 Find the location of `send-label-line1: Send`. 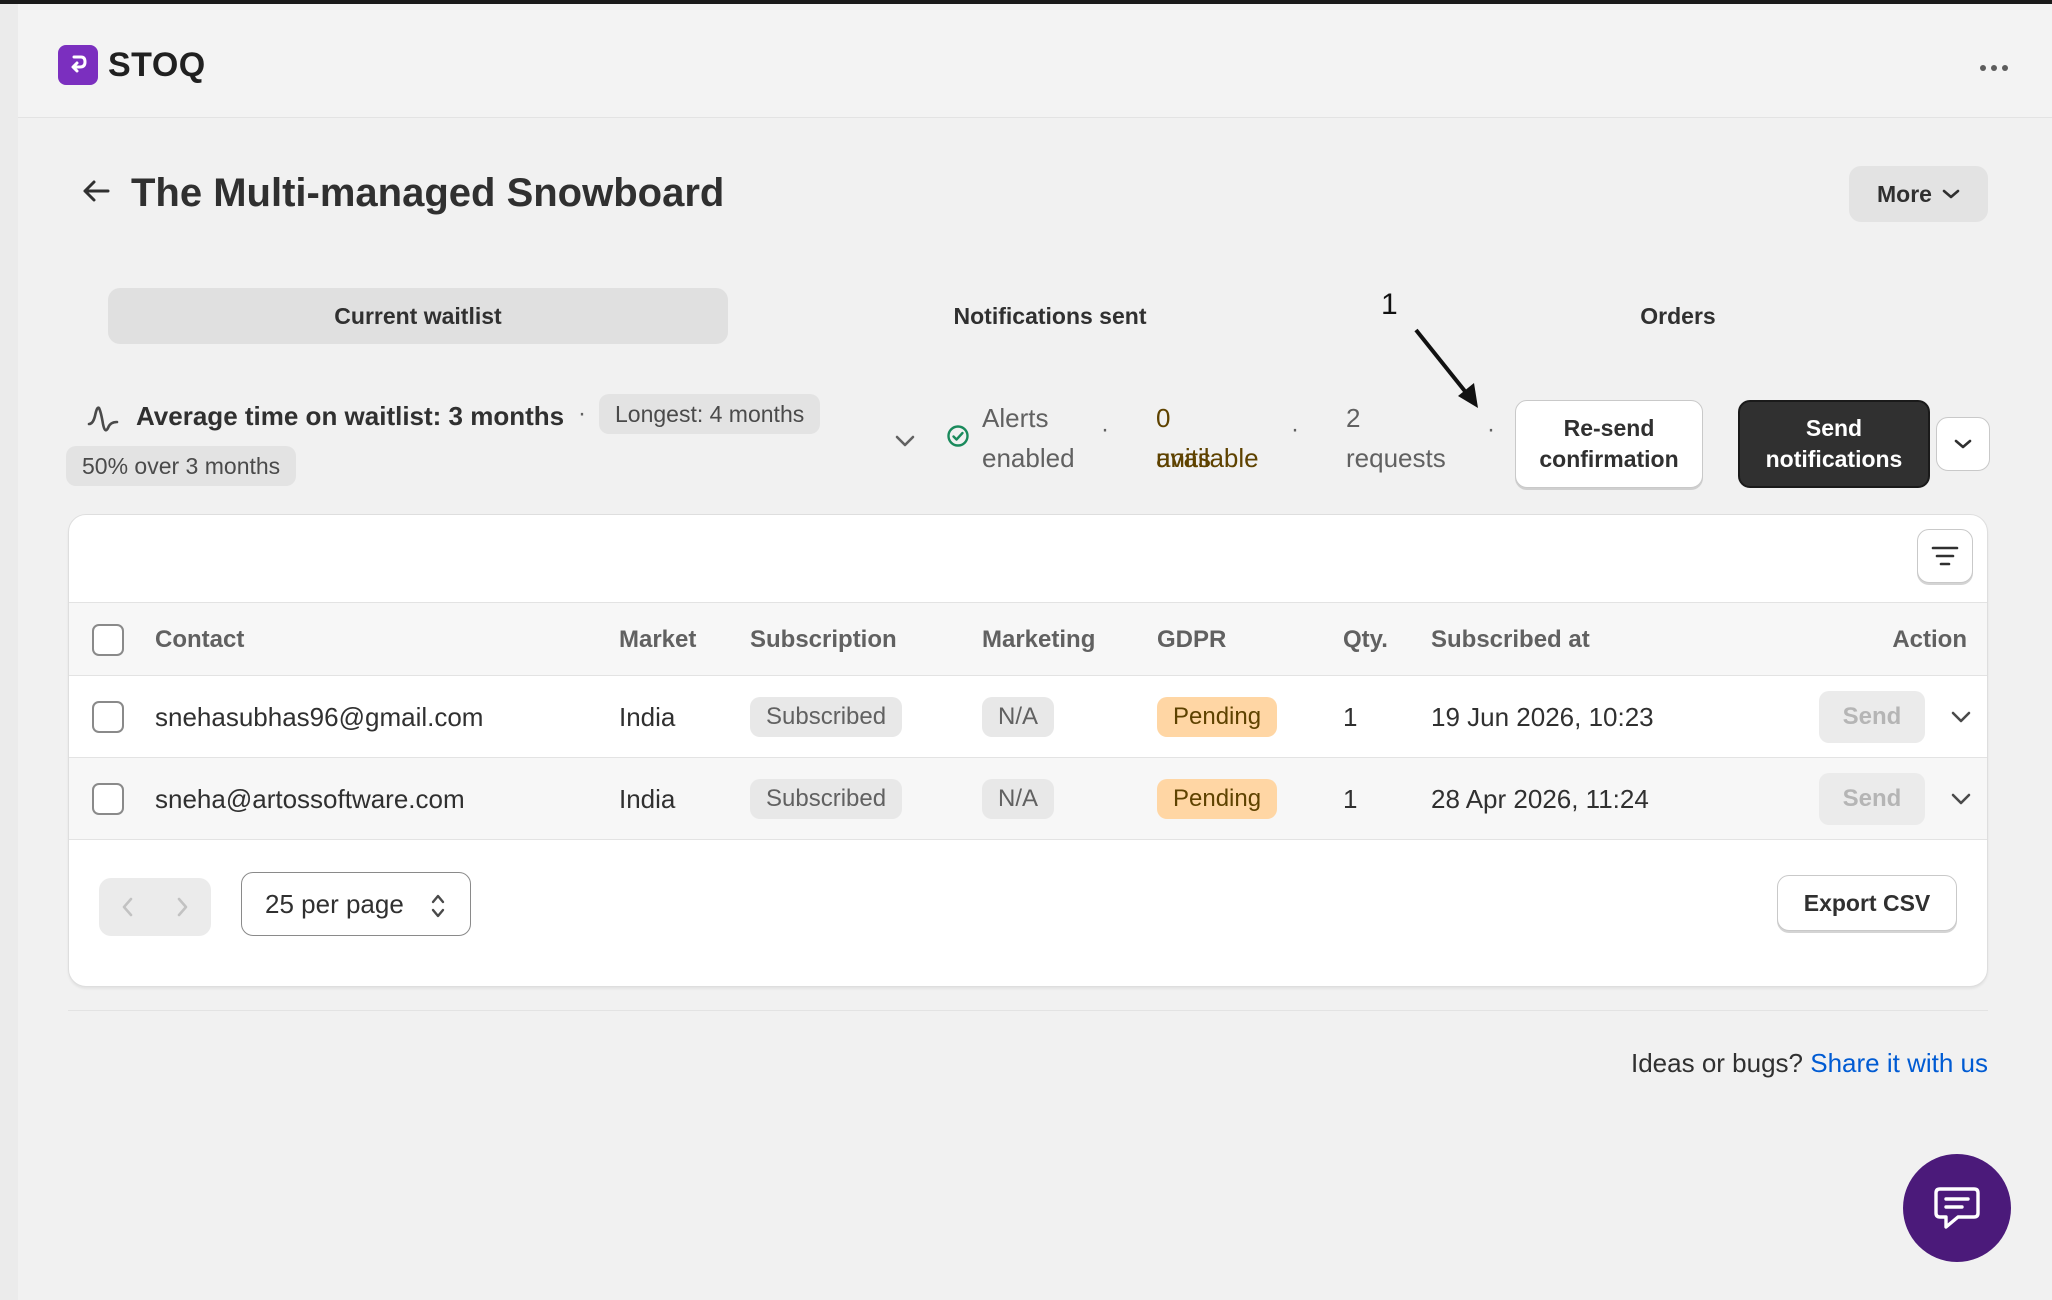

send-label-line1: Send is located at coordinates (1834, 428).